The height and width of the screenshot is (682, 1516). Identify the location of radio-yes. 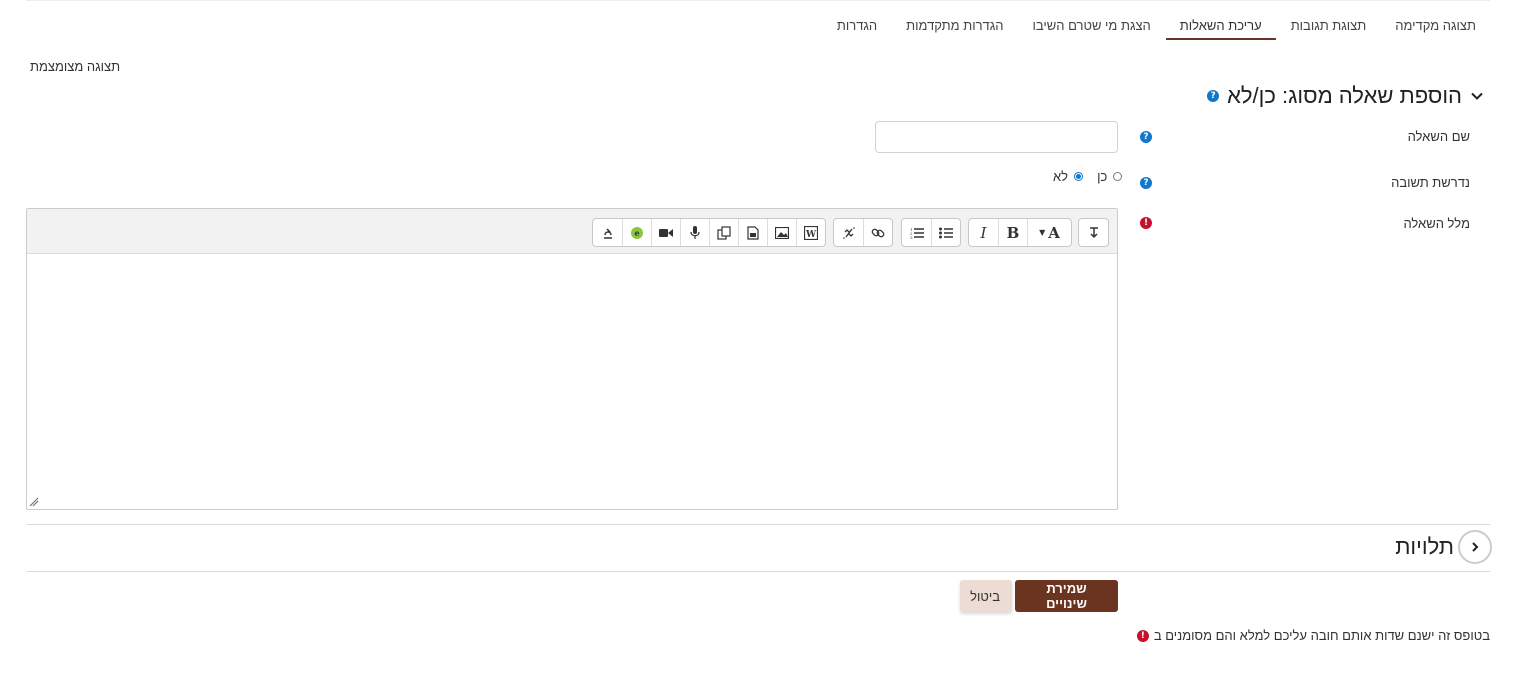
(1118, 176).